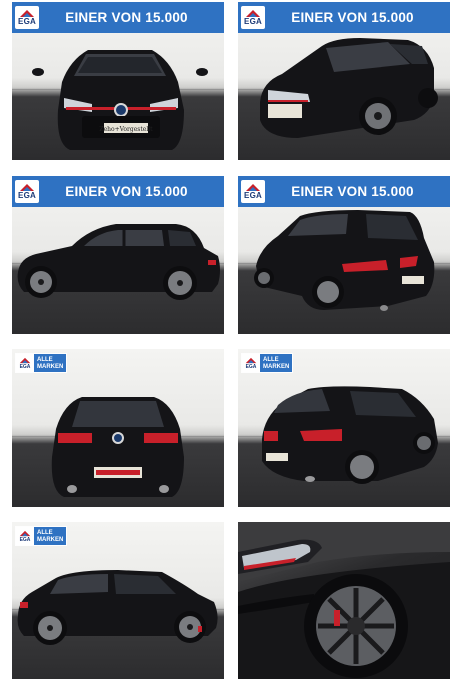 The height and width of the screenshot is (679, 451). I want to click on photo-tile-closeup, so click(344, 600).